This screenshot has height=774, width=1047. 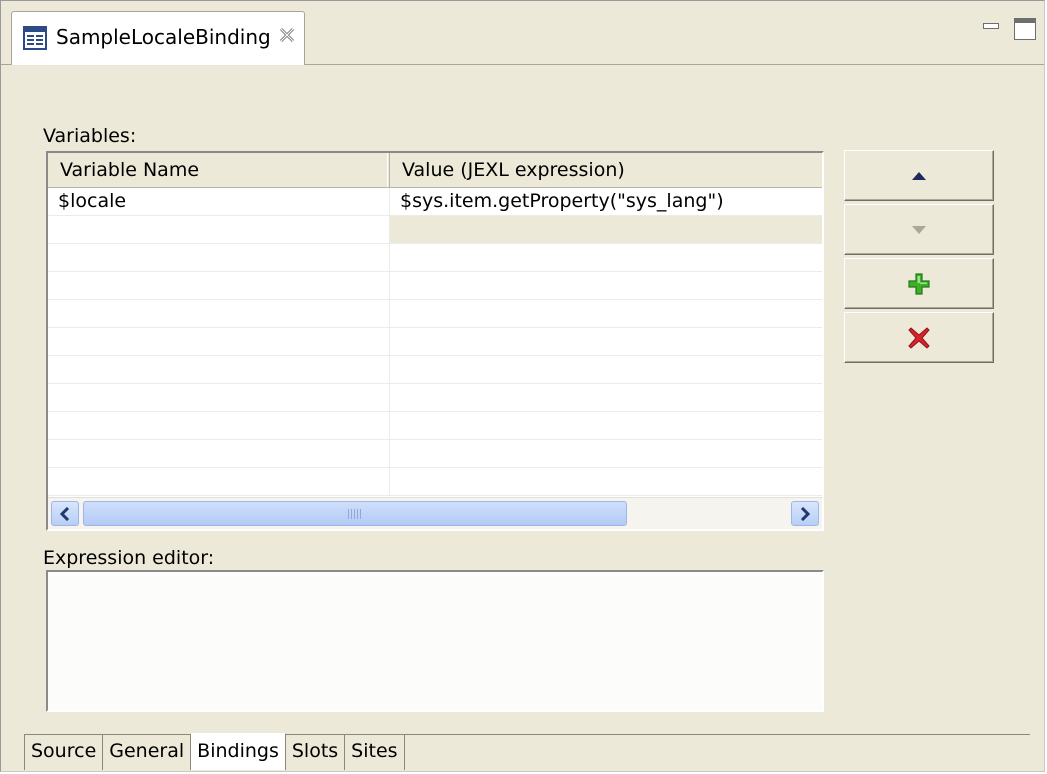 What do you see at coordinates (64, 752) in the screenshot?
I see `tab-source: Source` at bounding box center [64, 752].